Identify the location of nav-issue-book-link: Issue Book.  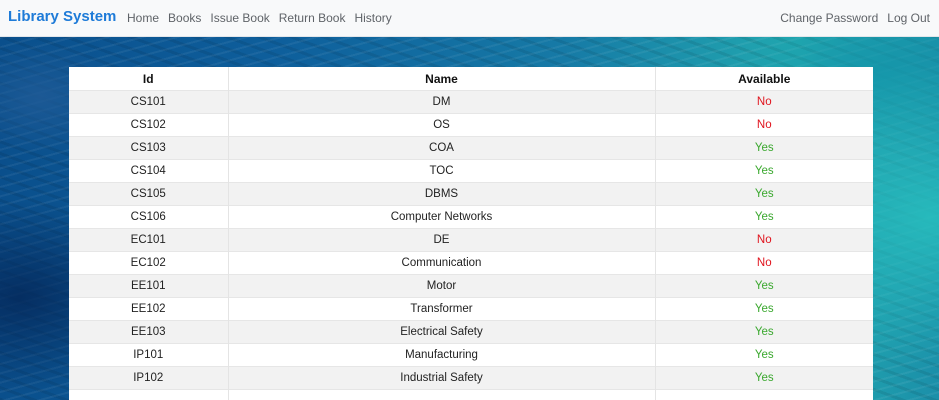
(239, 18).